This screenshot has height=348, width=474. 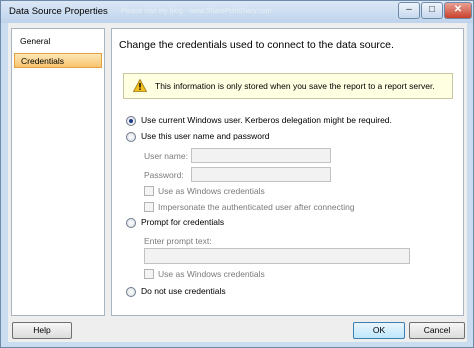 What do you see at coordinates (437, 330) in the screenshot?
I see `cancel-button: Cancel` at bounding box center [437, 330].